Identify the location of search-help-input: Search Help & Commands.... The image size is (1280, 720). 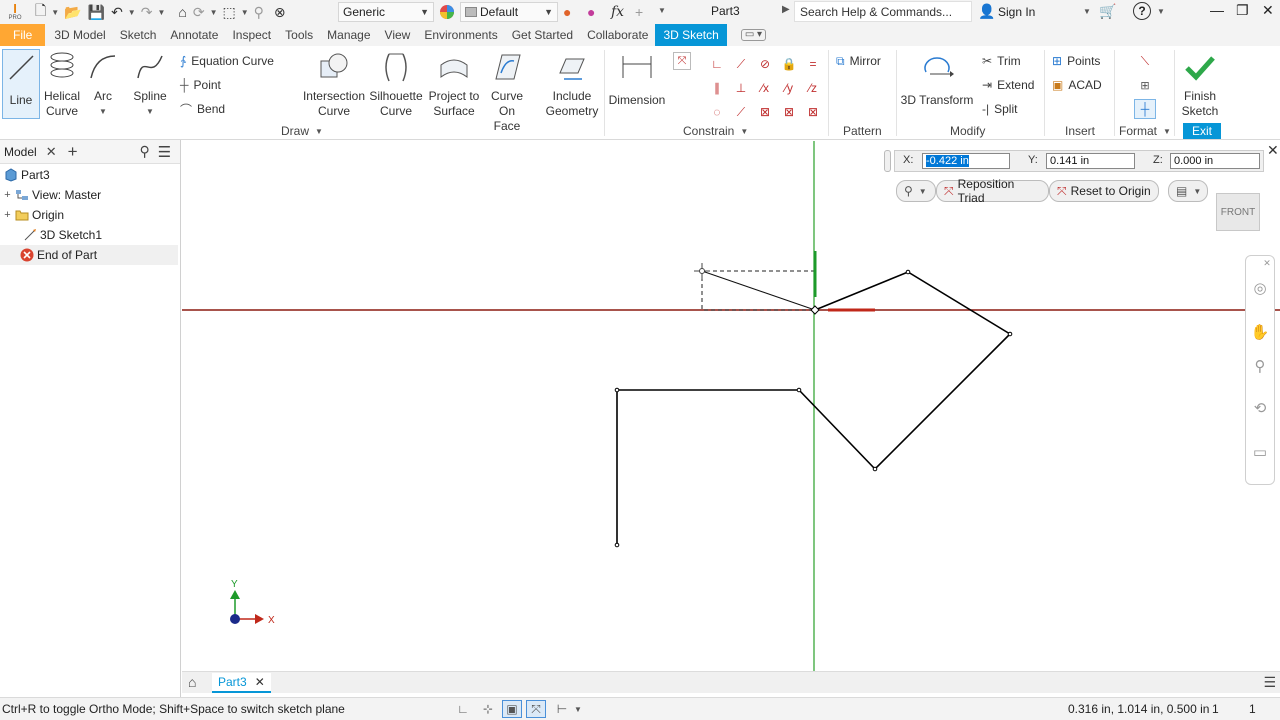
(883, 11).